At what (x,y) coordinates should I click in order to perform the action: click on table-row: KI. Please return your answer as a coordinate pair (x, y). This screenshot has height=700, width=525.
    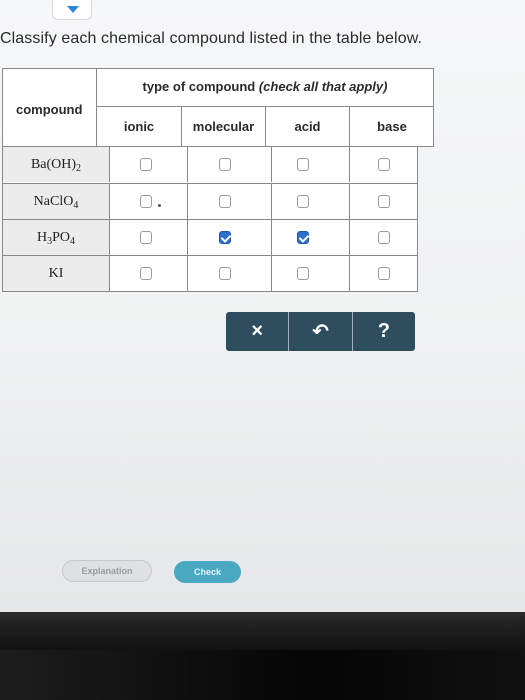
    Looking at the image, I should click on (210, 273).